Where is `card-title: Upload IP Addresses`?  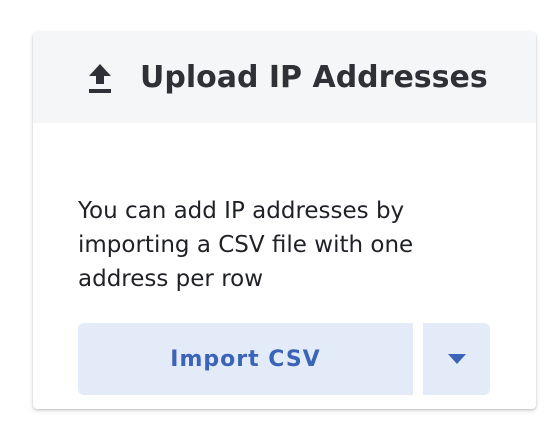 card-title: Upload IP Addresses is located at coordinates (314, 77).